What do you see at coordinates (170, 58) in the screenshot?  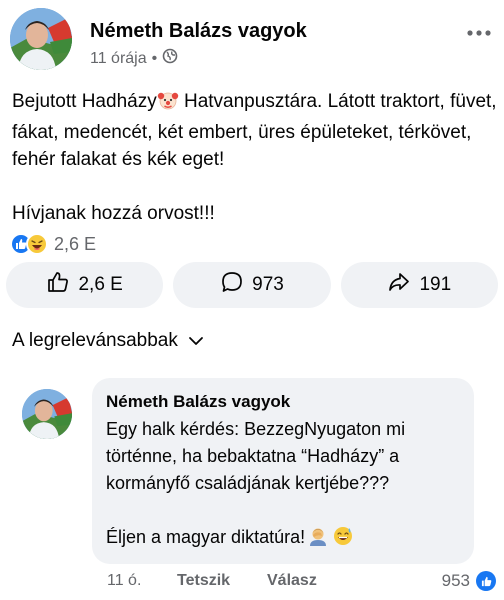 I see `globe-icon` at bounding box center [170, 58].